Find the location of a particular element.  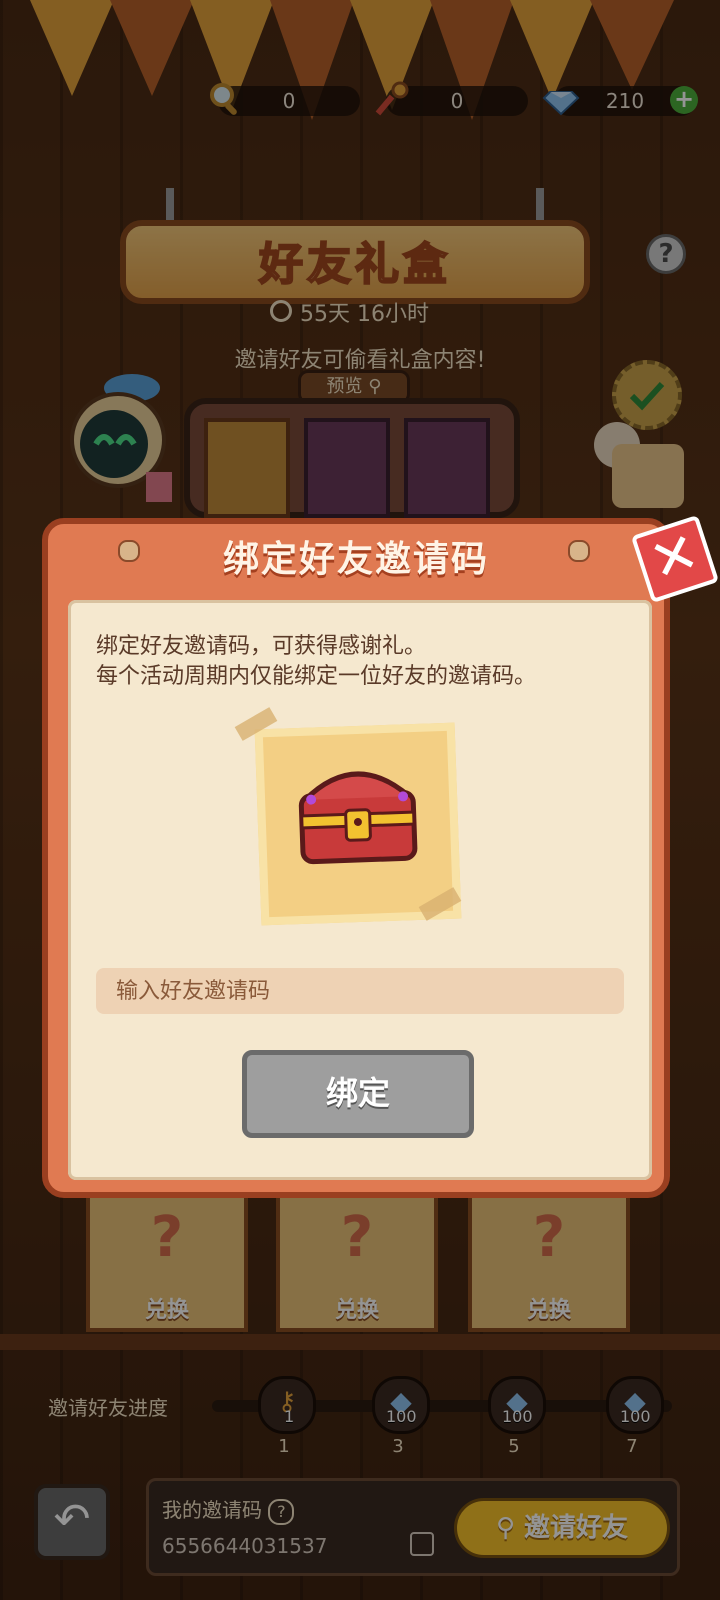

reward-card is located at coordinates (358, 824).